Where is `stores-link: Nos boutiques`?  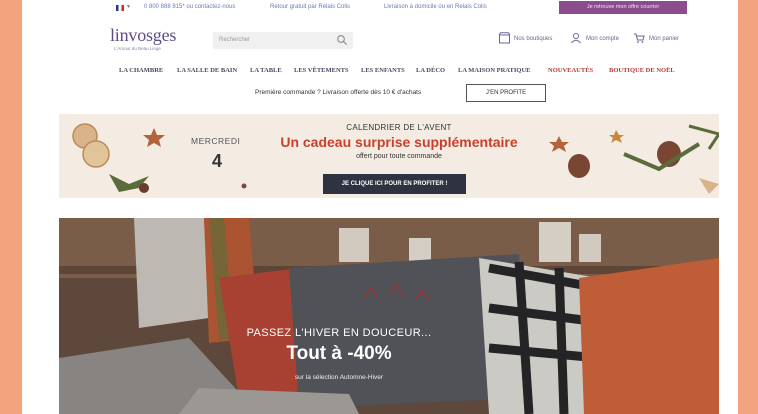
stores-link: Nos boutiques is located at coordinates (525, 38).